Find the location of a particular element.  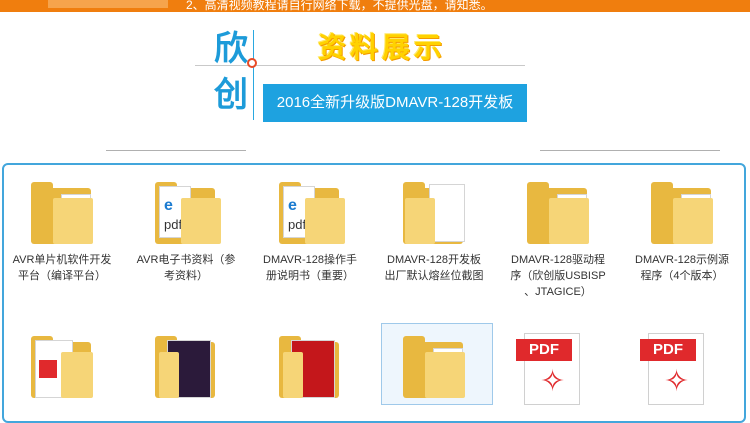

file-label-line1: DMAVR-128操作手 is located at coordinates (310, 260).